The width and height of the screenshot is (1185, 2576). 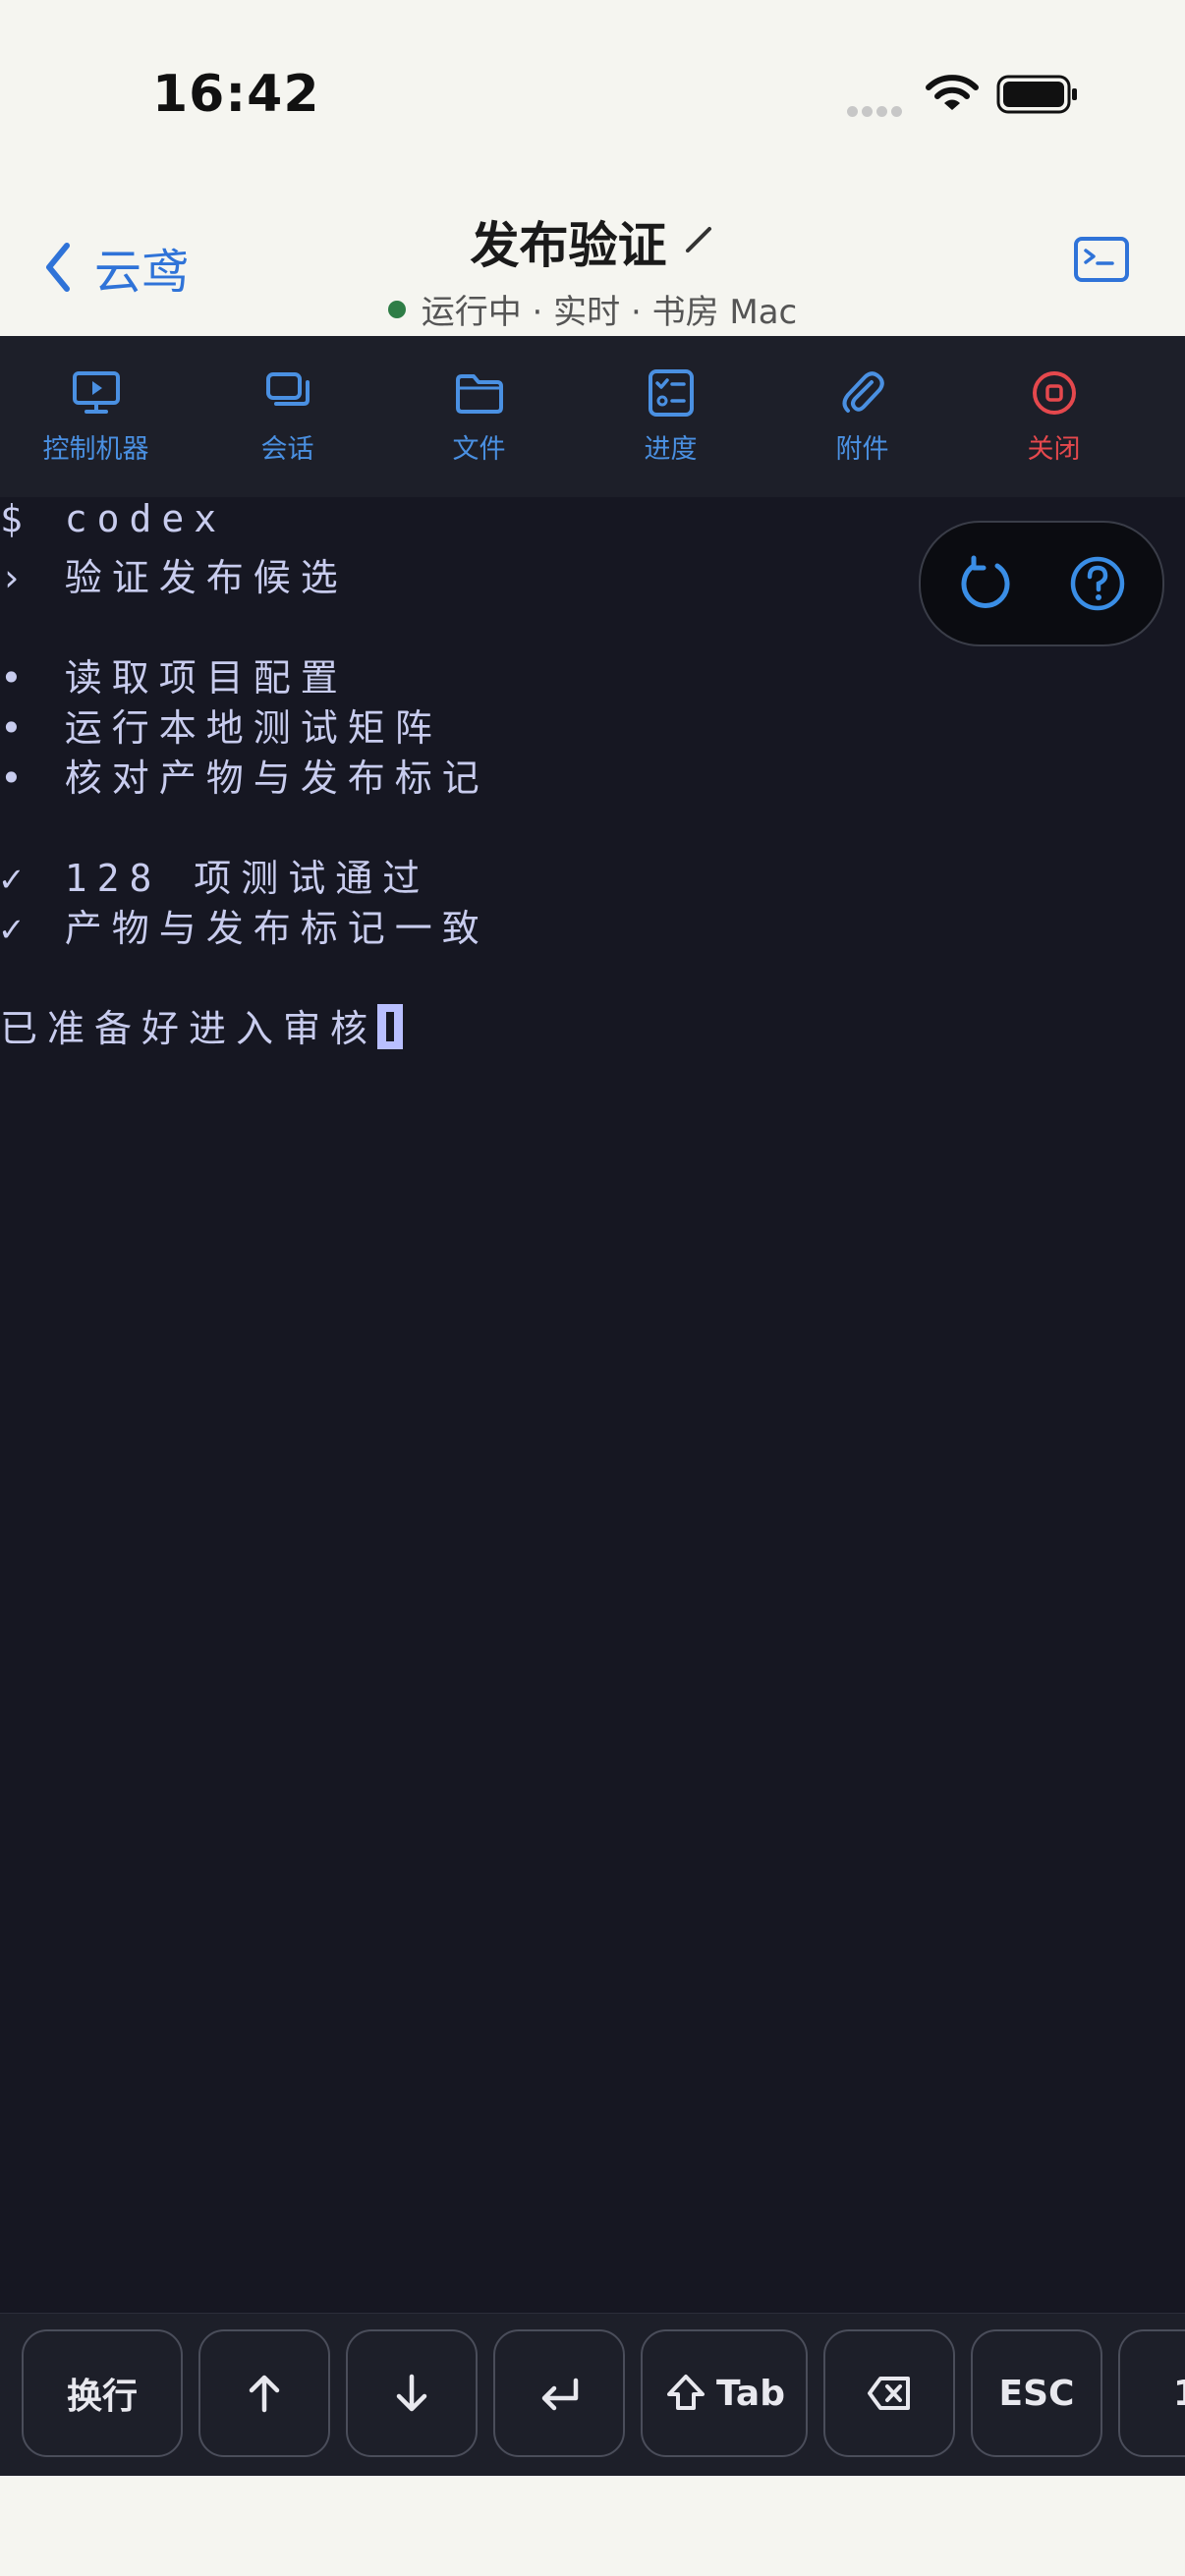 What do you see at coordinates (245, 778) in the screenshot?
I see `terminal-line: • 核对产物与发布标记` at bounding box center [245, 778].